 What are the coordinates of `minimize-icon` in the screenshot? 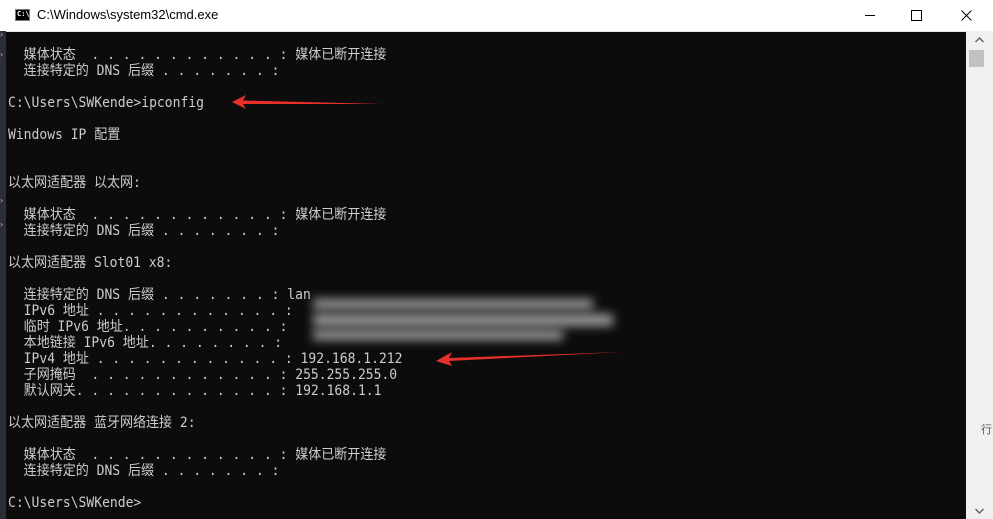 It's located at (869, 15).